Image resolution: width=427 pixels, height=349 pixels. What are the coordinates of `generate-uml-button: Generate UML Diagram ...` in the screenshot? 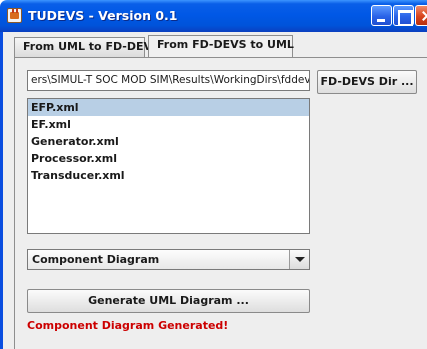 It's located at (168, 301).